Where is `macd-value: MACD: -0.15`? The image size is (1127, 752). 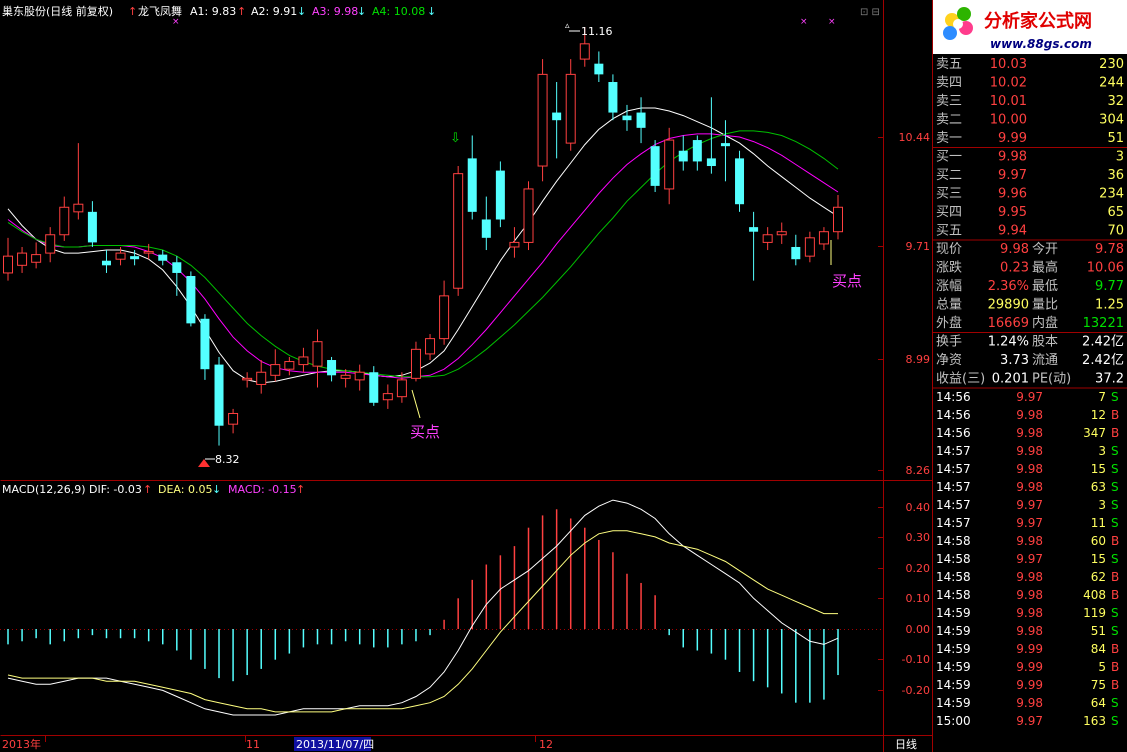
macd-value: MACD: -0.15 is located at coordinates (262, 489).